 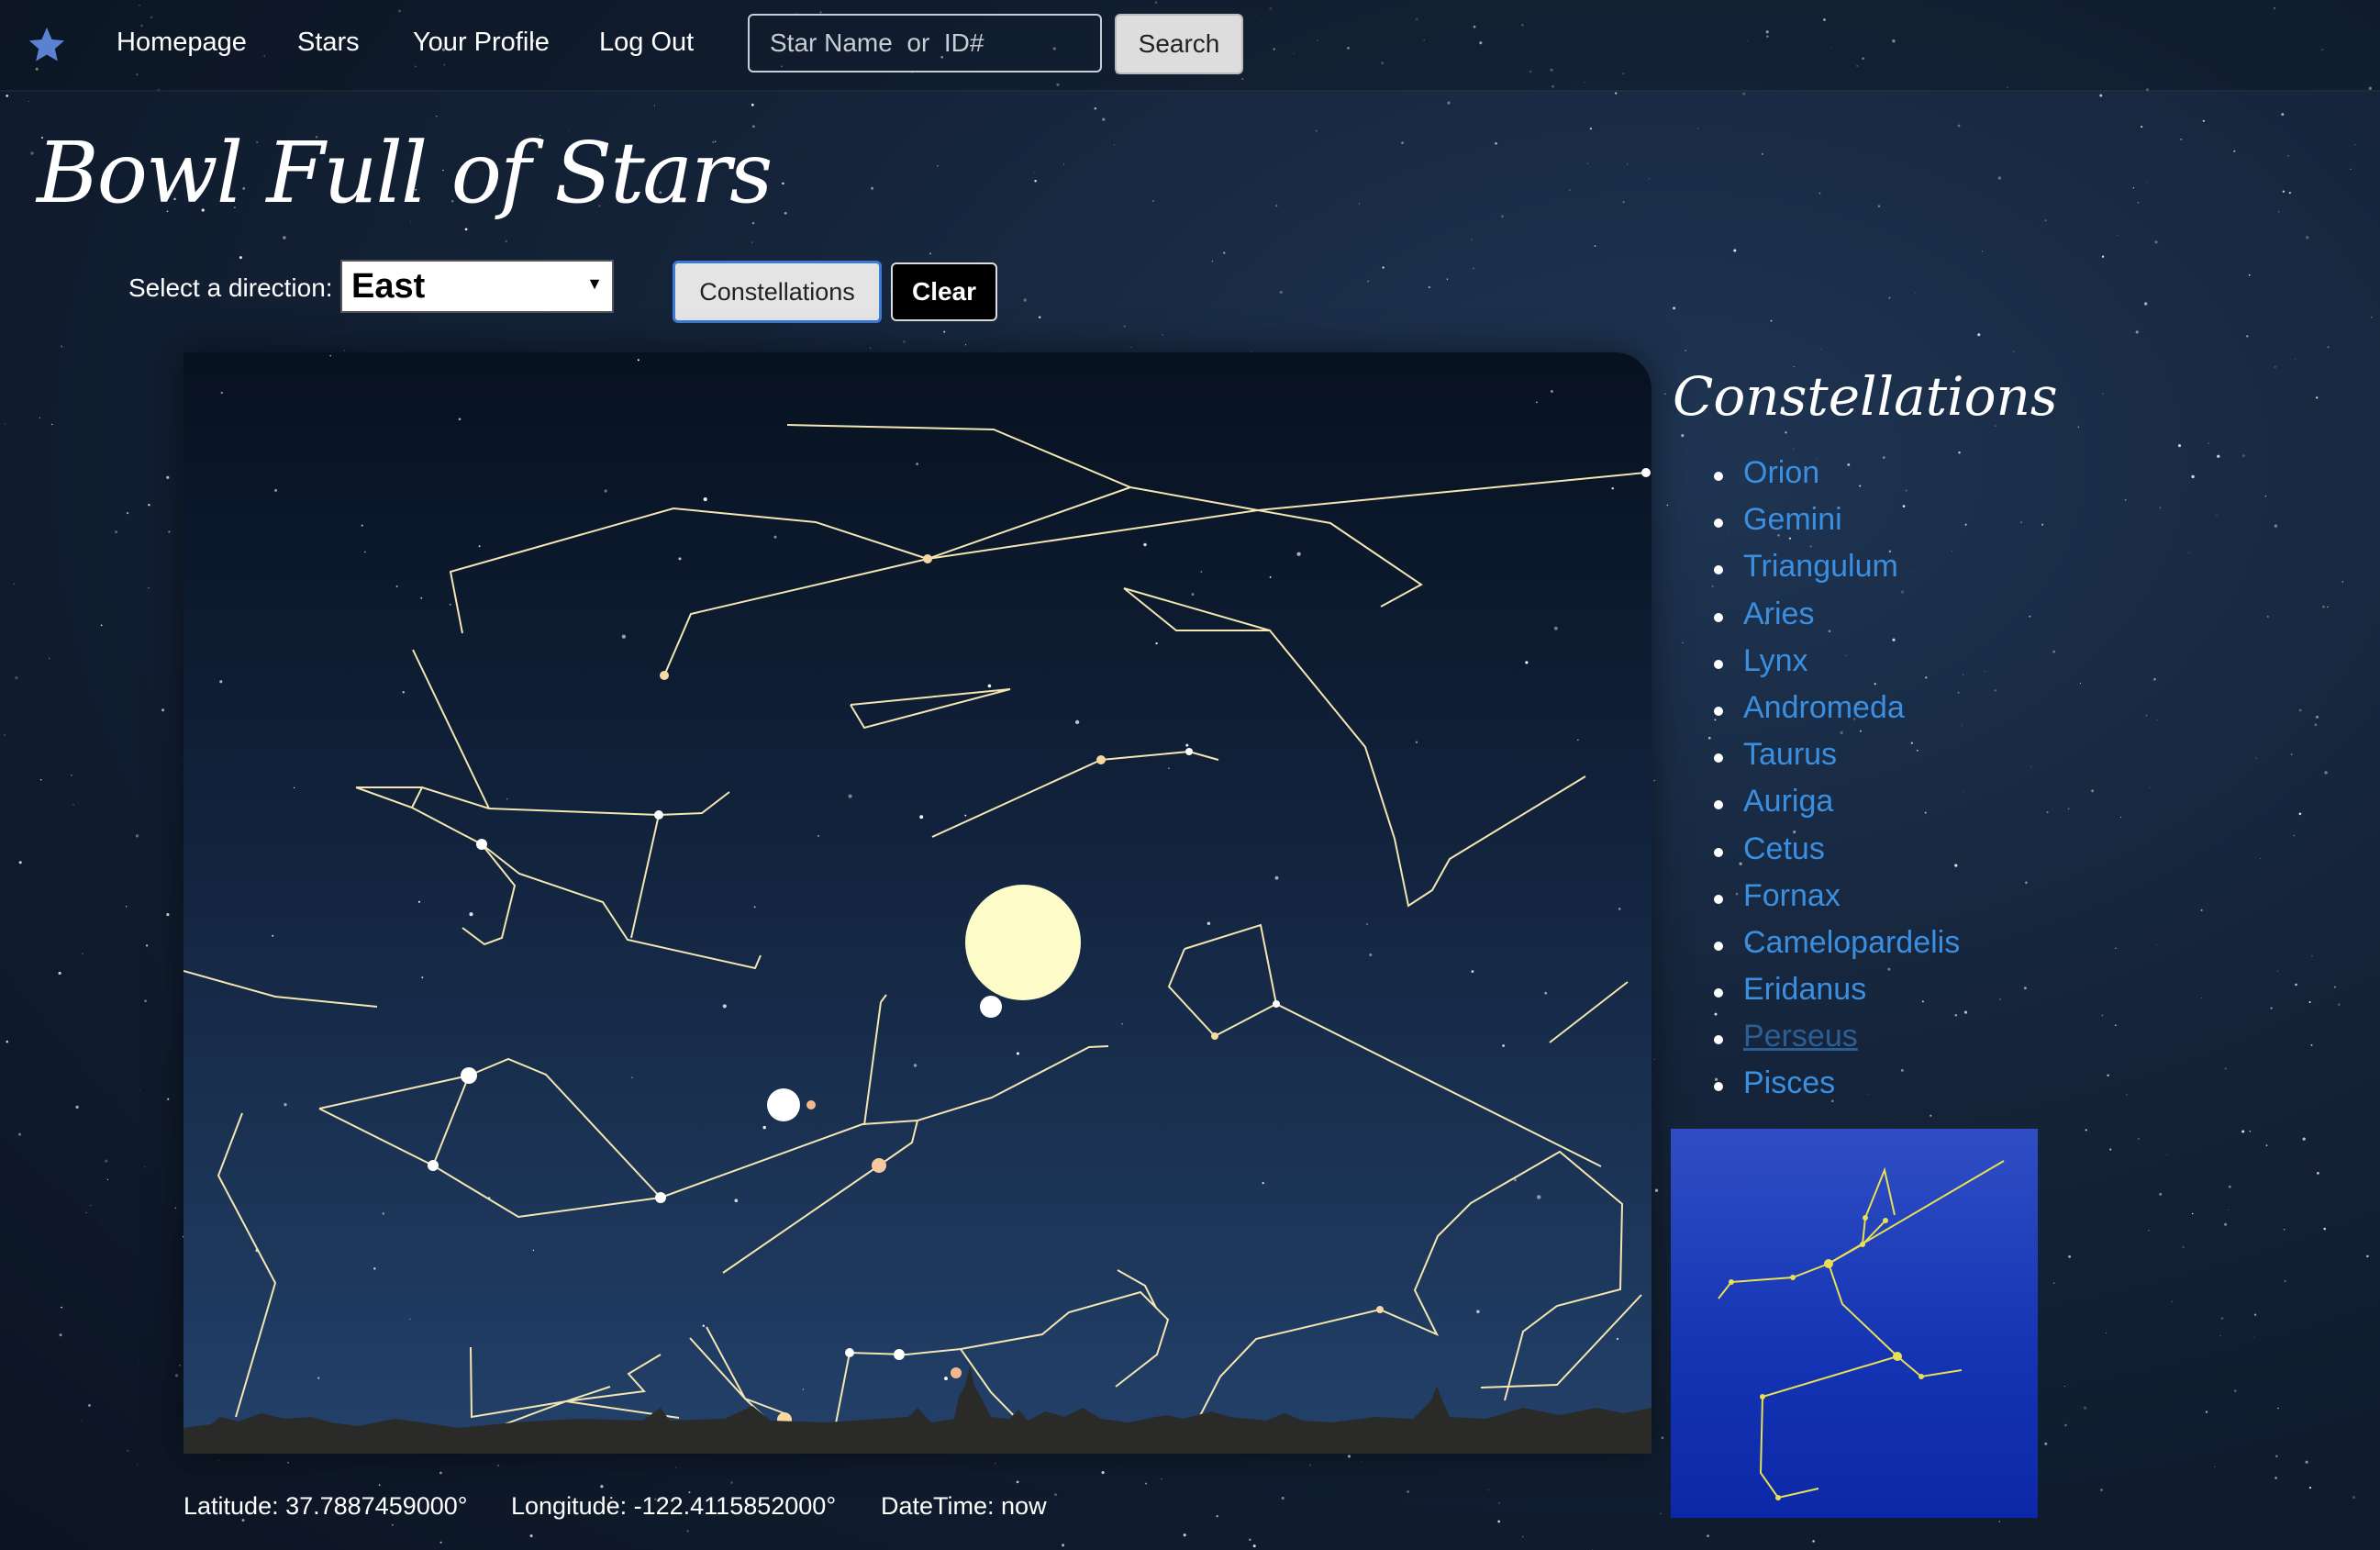 I want to click on constellation-link-fornax: Fornax, so click(x=1833, y=901).